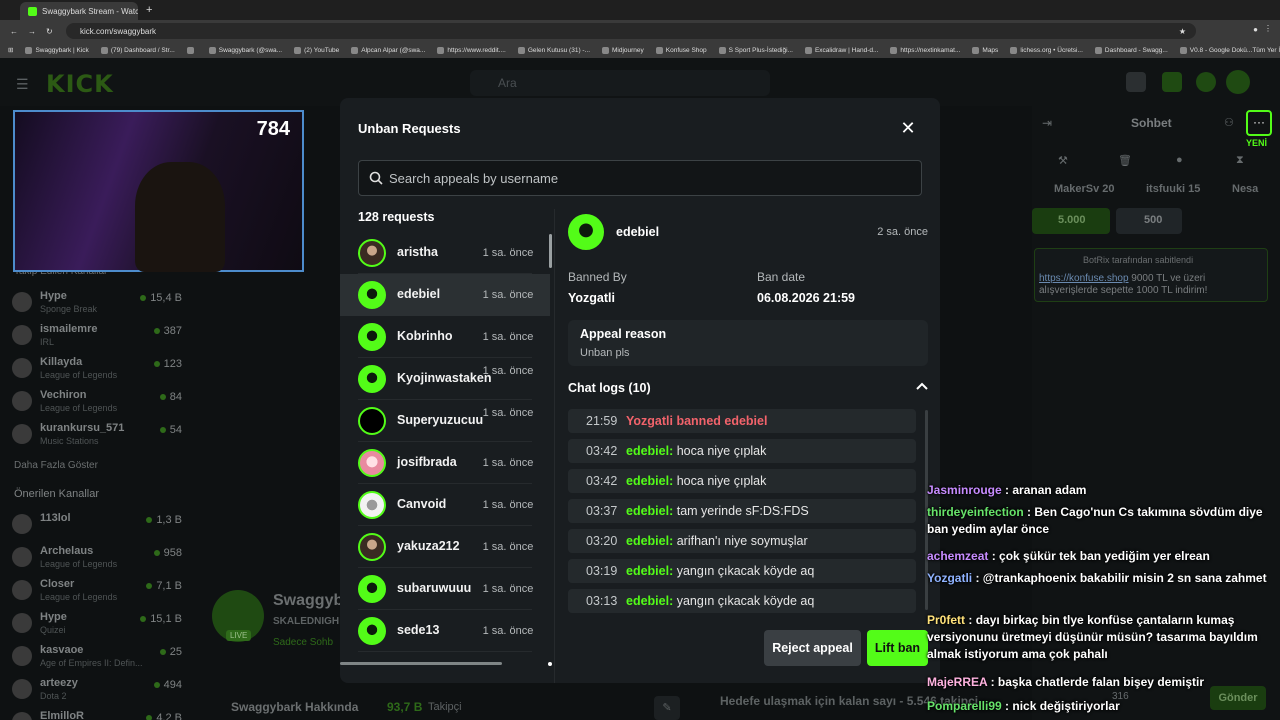 This screenshot has height=720, width=1280. Describe the element at coordinates (1238, 82) in the screenshot. I see `user-avatar` at that location.